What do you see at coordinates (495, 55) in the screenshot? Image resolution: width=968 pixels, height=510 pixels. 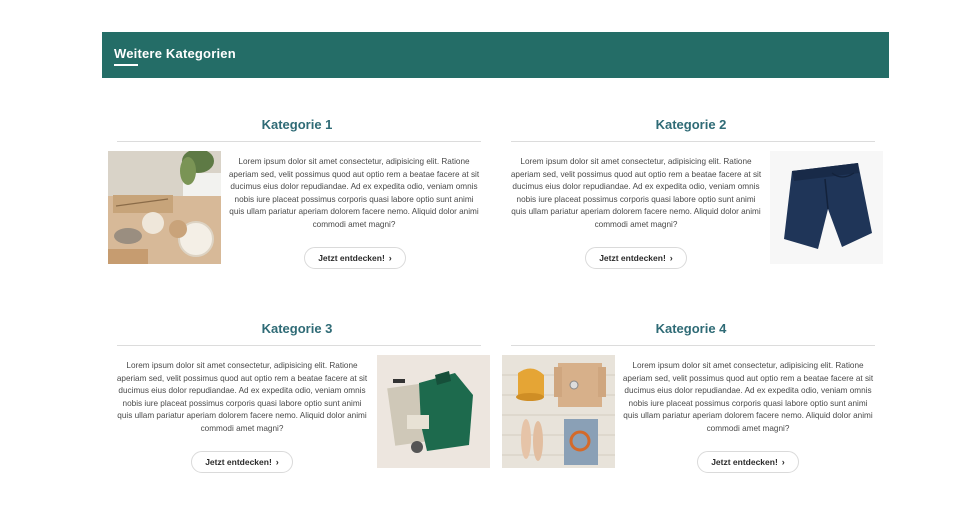 I see `section-banner: Weitere Kategorien` at bounding box center [495, 55].